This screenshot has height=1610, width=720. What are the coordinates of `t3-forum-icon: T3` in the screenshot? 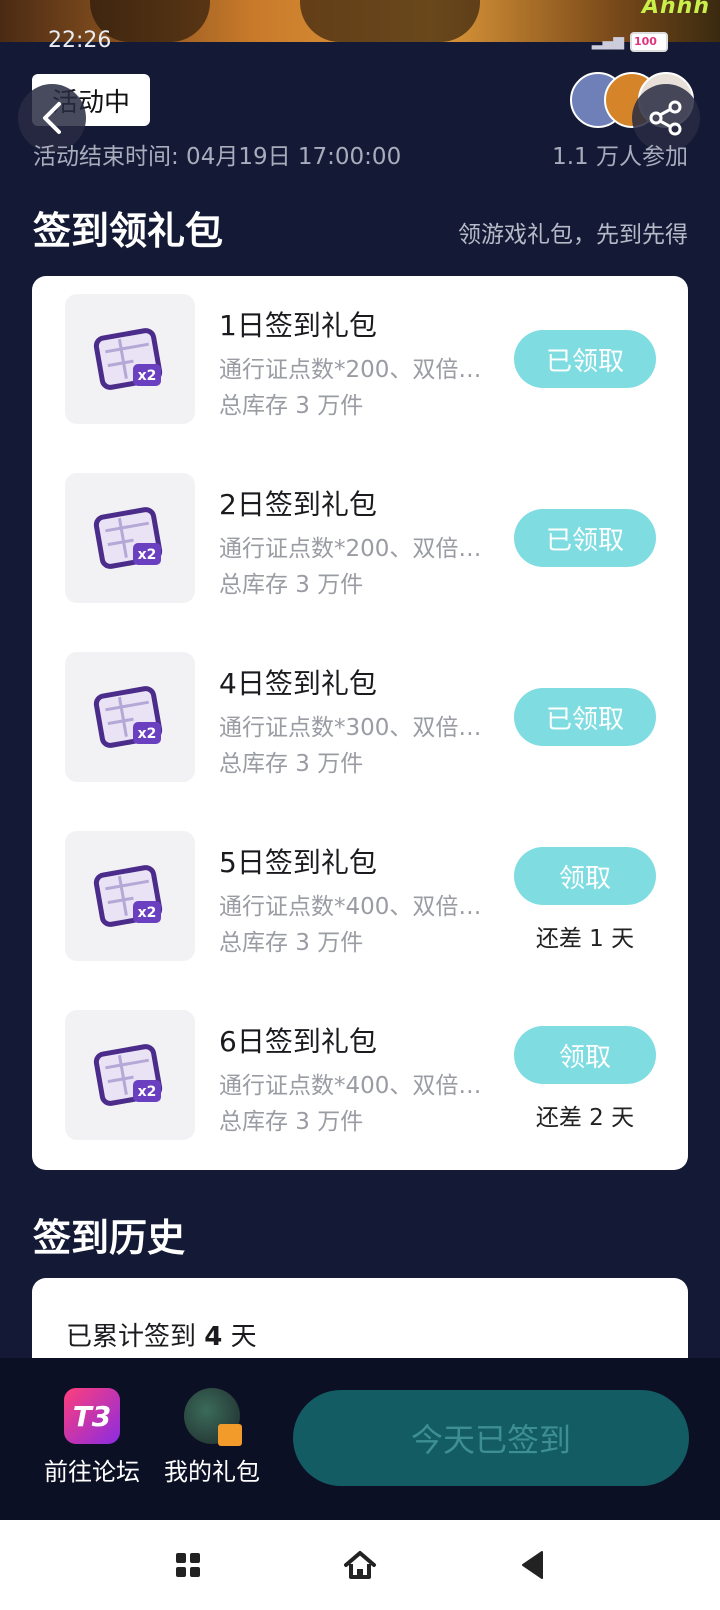 It's located at (92, 1416).